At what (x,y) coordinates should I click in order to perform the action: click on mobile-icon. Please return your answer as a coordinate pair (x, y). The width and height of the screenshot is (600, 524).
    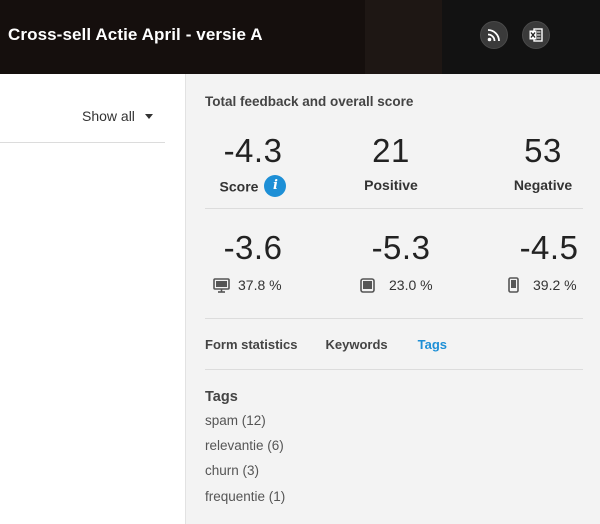
    Looking at the image, I should click on (513, 285).